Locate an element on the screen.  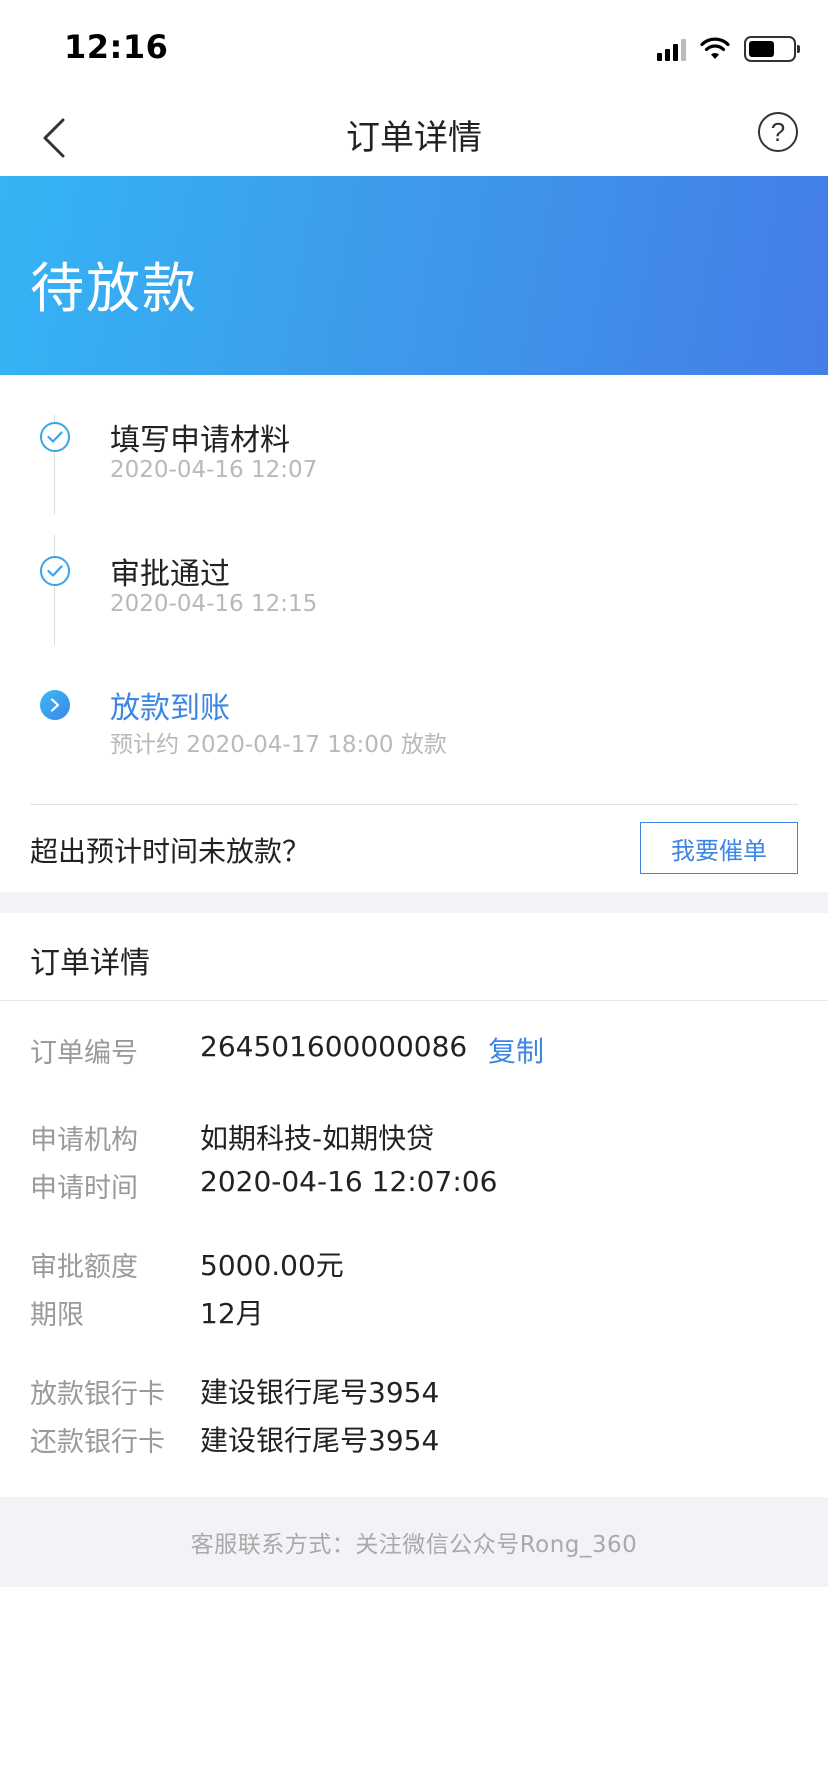
wifi-icon is located at coordinates (715, 48).